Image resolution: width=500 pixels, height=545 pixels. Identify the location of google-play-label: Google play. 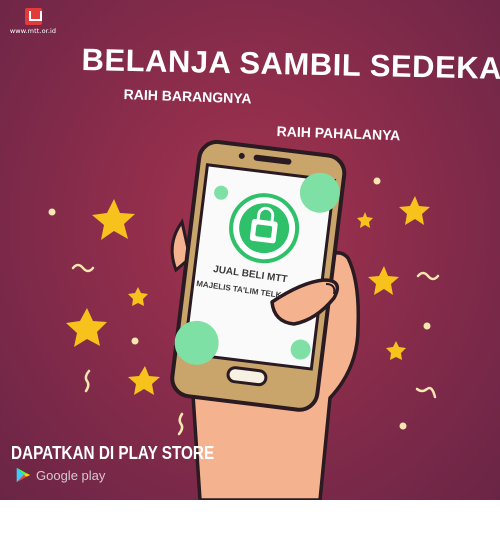
(71, 475).